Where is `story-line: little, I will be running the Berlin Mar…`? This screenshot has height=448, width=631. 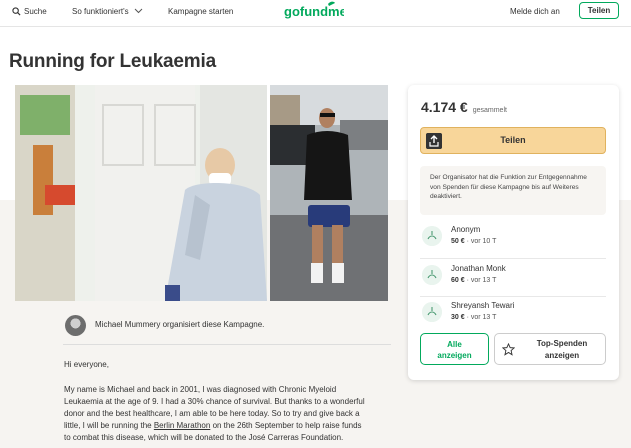
story-line: little, I will be running the Berlin Mar… is located at coordinates (213, 426).